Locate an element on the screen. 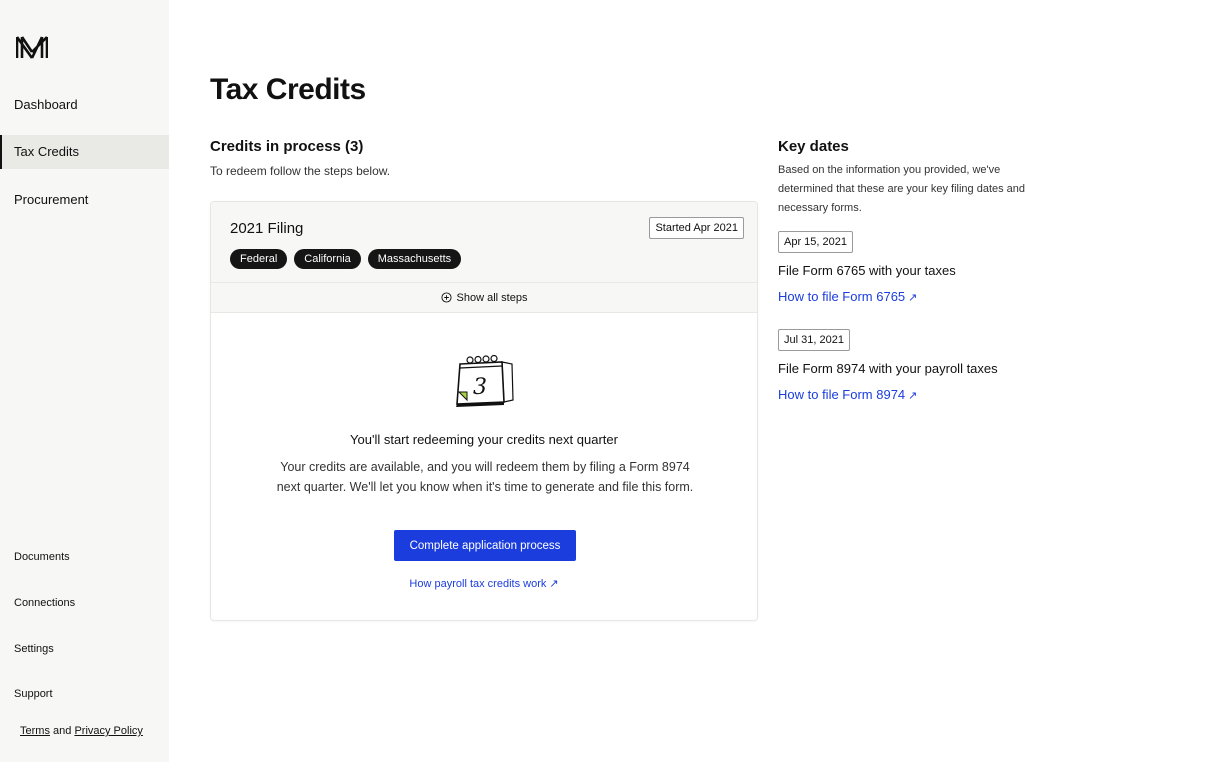 This screenshot has width=1218, height=762. date-badge: Apr 15, 2021 is located at coordinates (815, 242).